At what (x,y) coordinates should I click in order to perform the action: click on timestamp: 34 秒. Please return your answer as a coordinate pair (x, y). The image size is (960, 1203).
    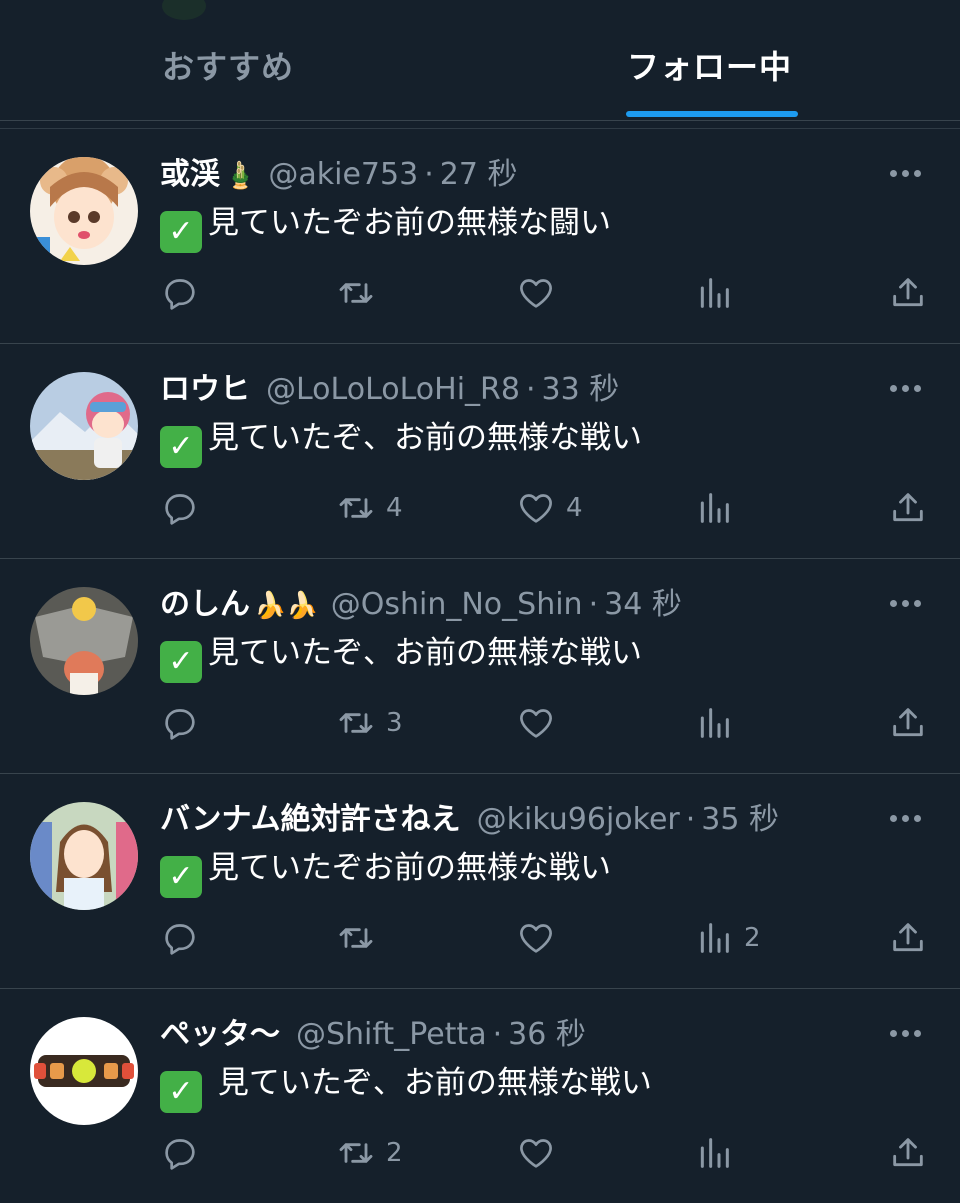
    Looking at the image, I should click on (643, 604).